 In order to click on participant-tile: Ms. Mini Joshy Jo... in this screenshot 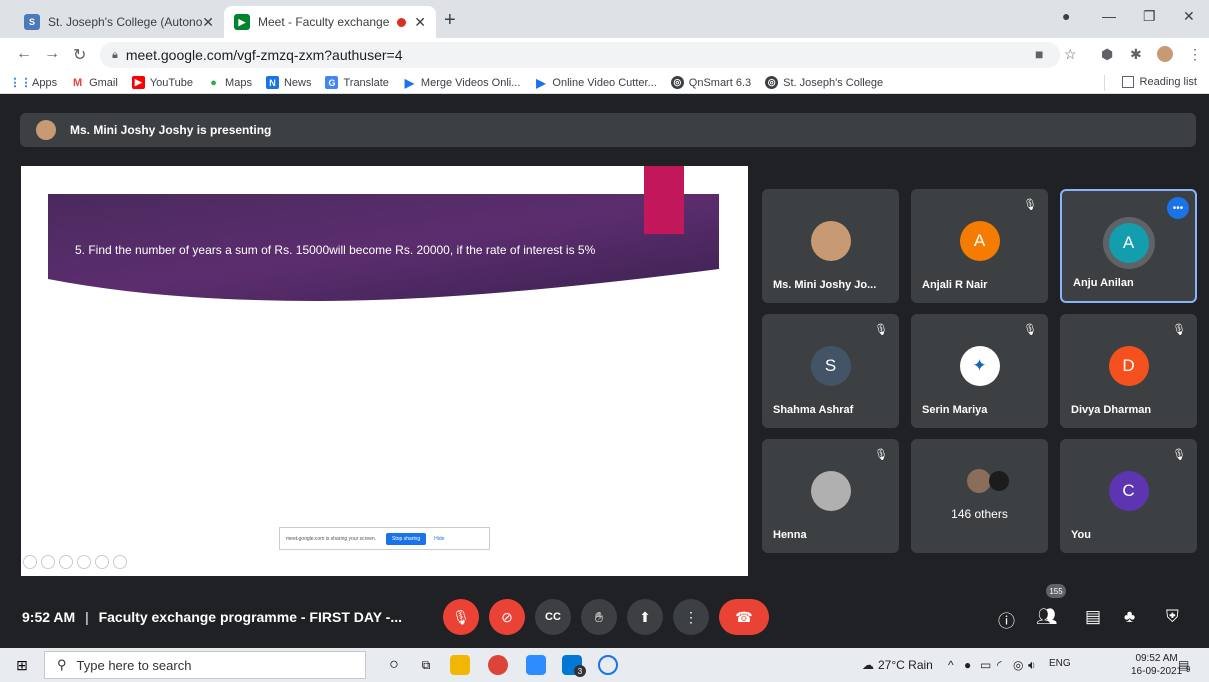, I will do `click(830, 246)`.